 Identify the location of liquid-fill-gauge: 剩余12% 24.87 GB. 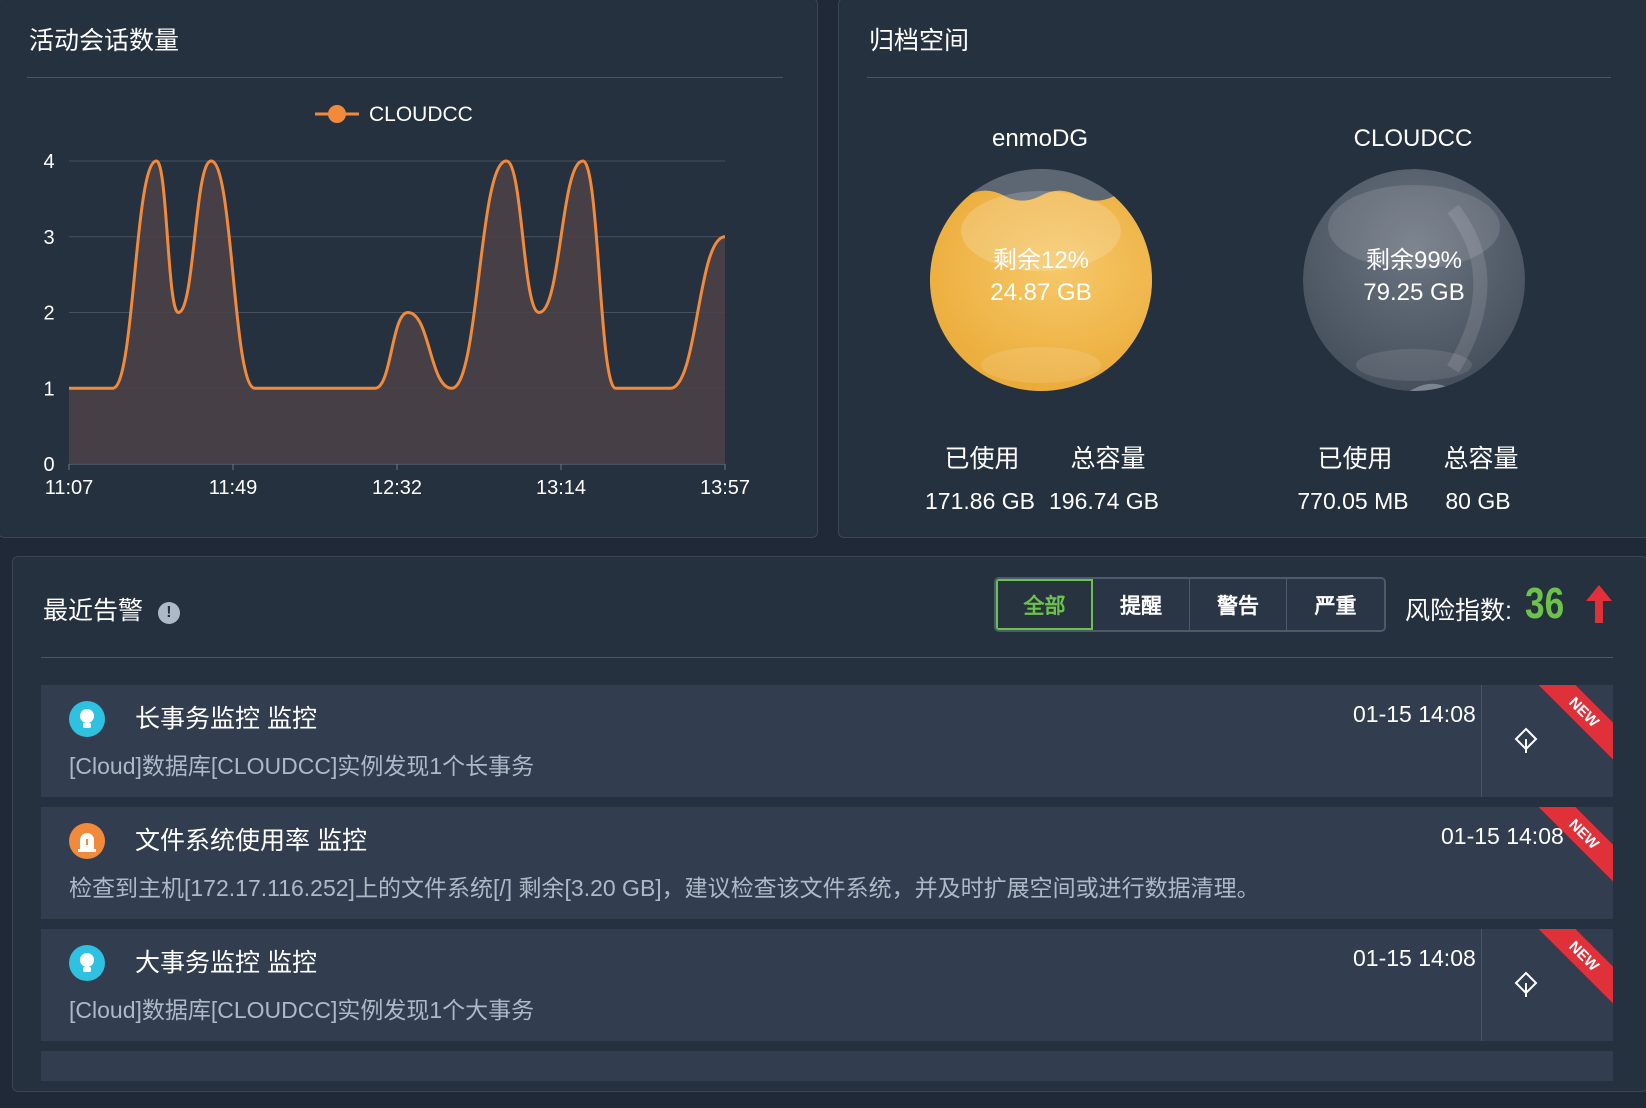
(1041, 280).